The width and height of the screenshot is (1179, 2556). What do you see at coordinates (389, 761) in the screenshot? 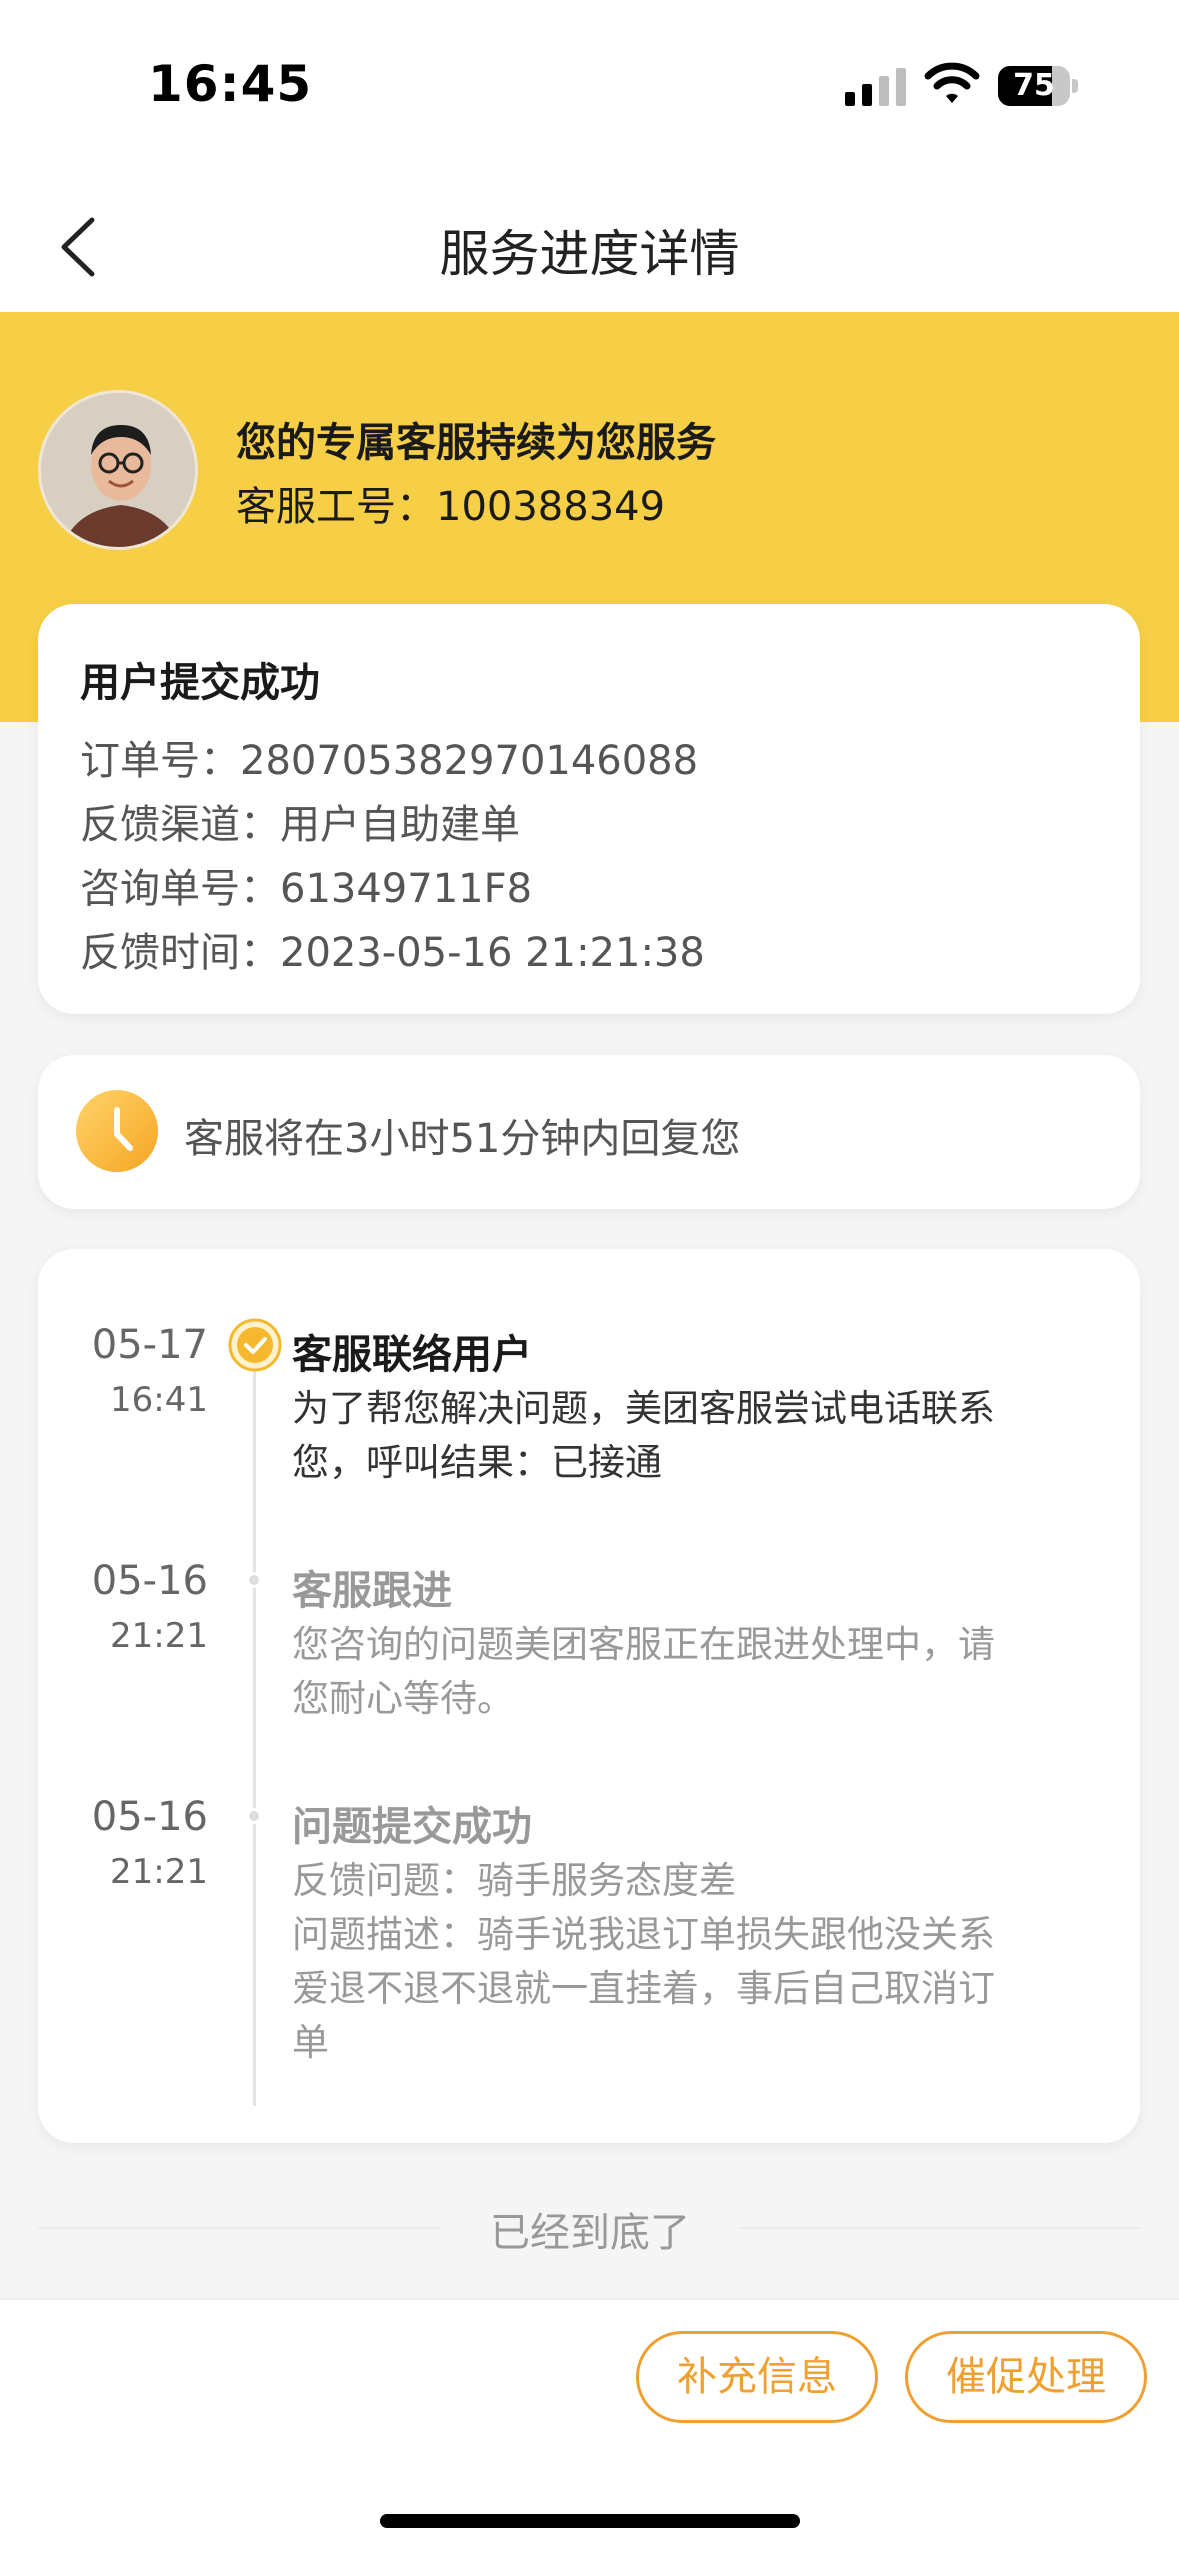
I see `order-number: 订单号：2807053829701460​88` at bounding box center [389, 761].